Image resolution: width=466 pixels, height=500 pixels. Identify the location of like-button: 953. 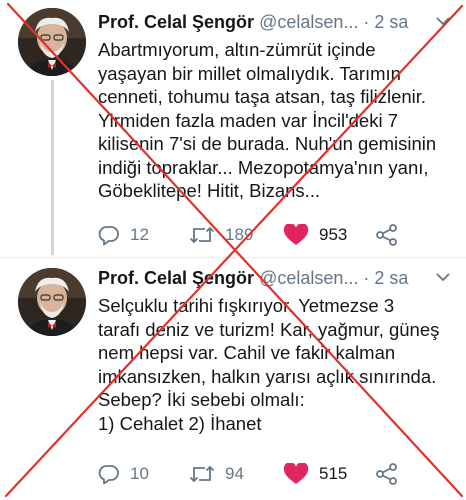
(315, 235).